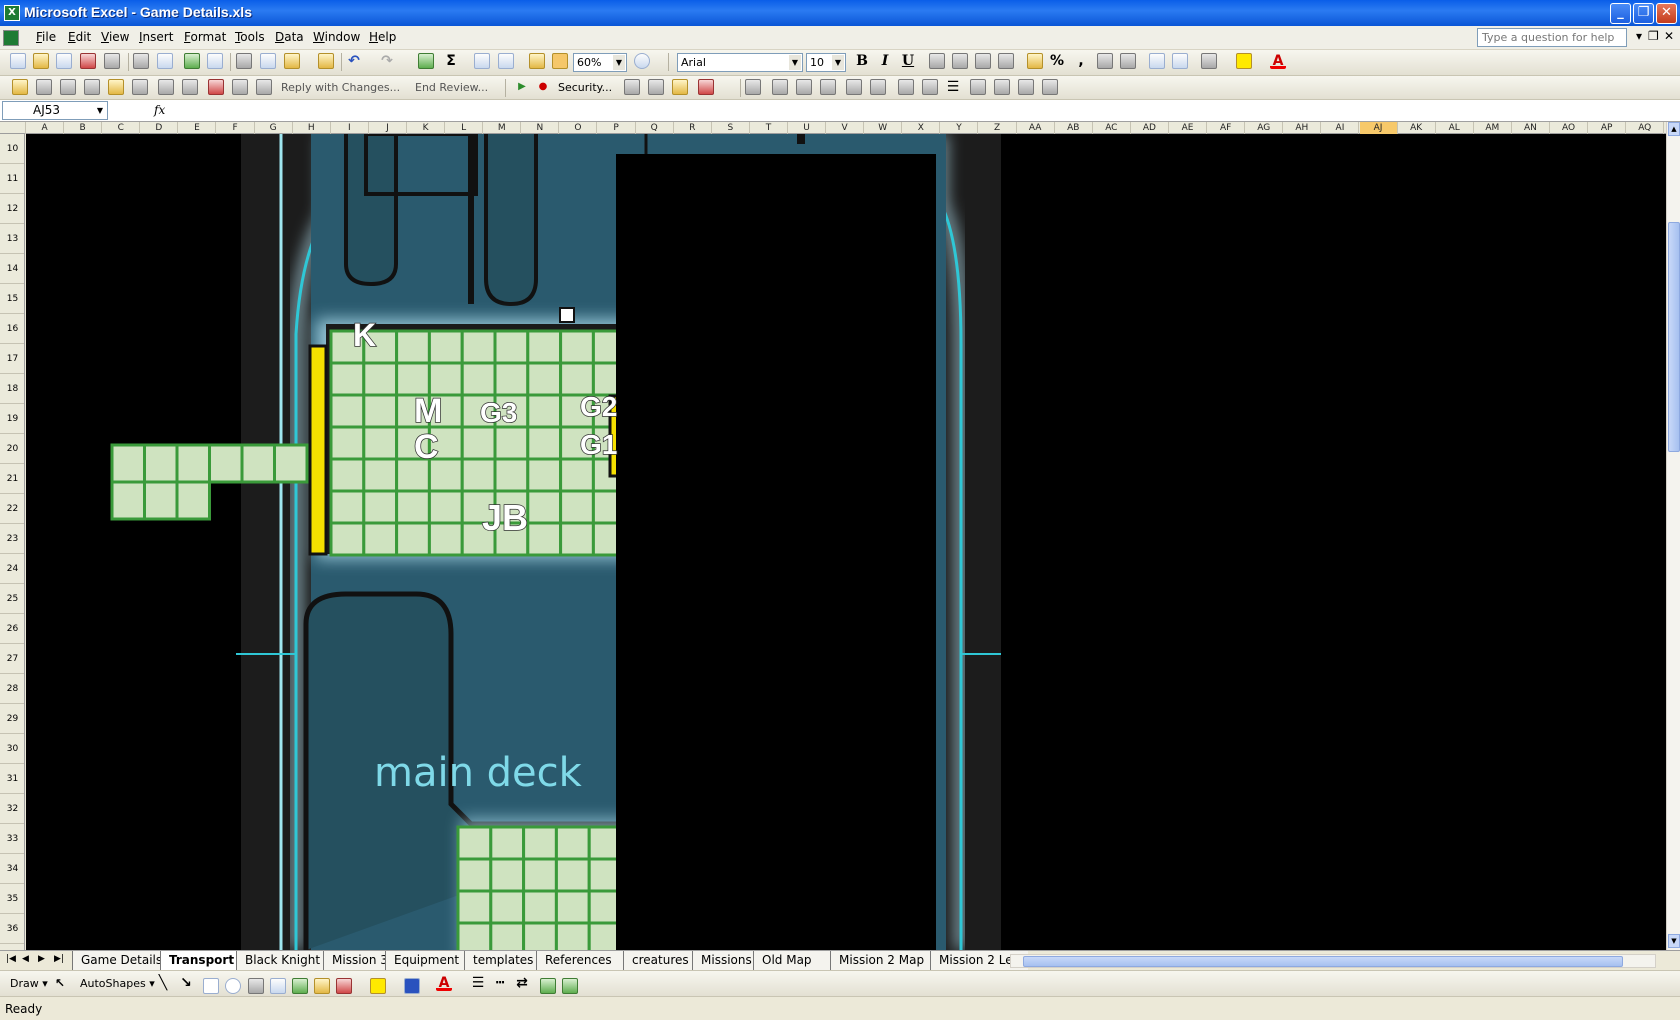 The height and width of the screenshot is (1020, 1680). Describe the element at coordinates (1209, 61) in the screenshot. I see `borders-icon` at that location.